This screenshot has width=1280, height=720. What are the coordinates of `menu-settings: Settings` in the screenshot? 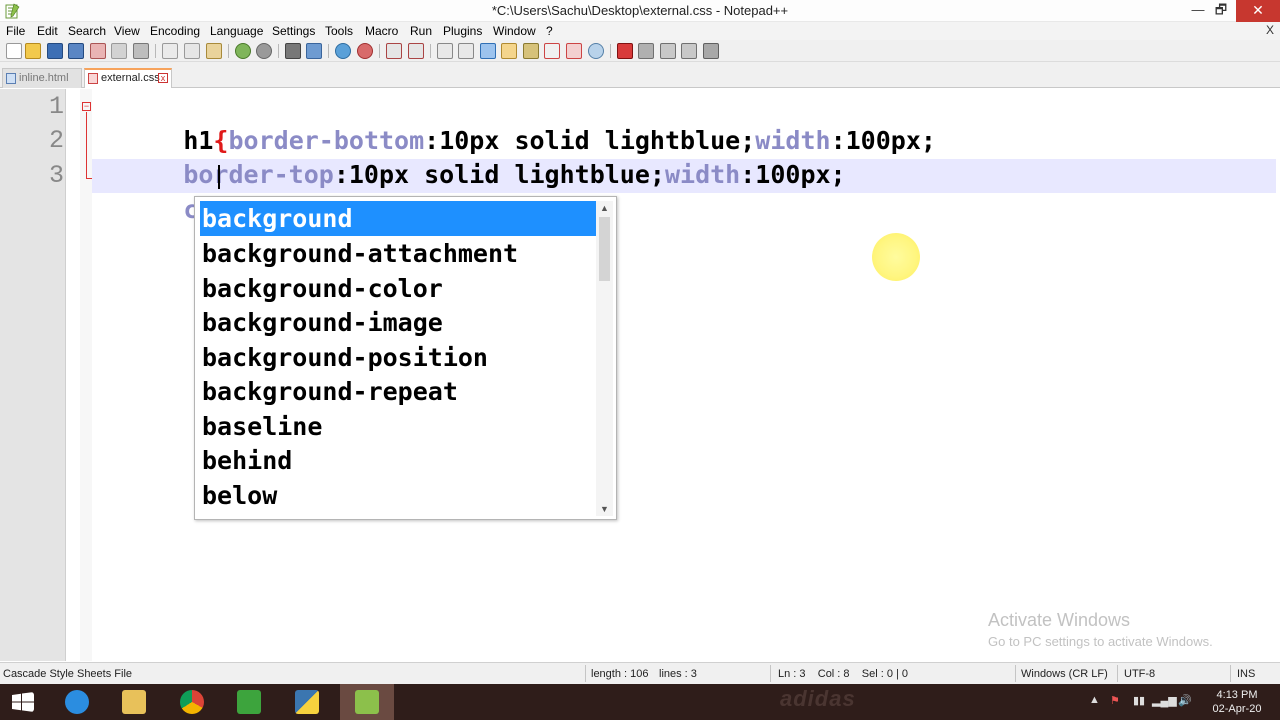 It's located at (293, 31).